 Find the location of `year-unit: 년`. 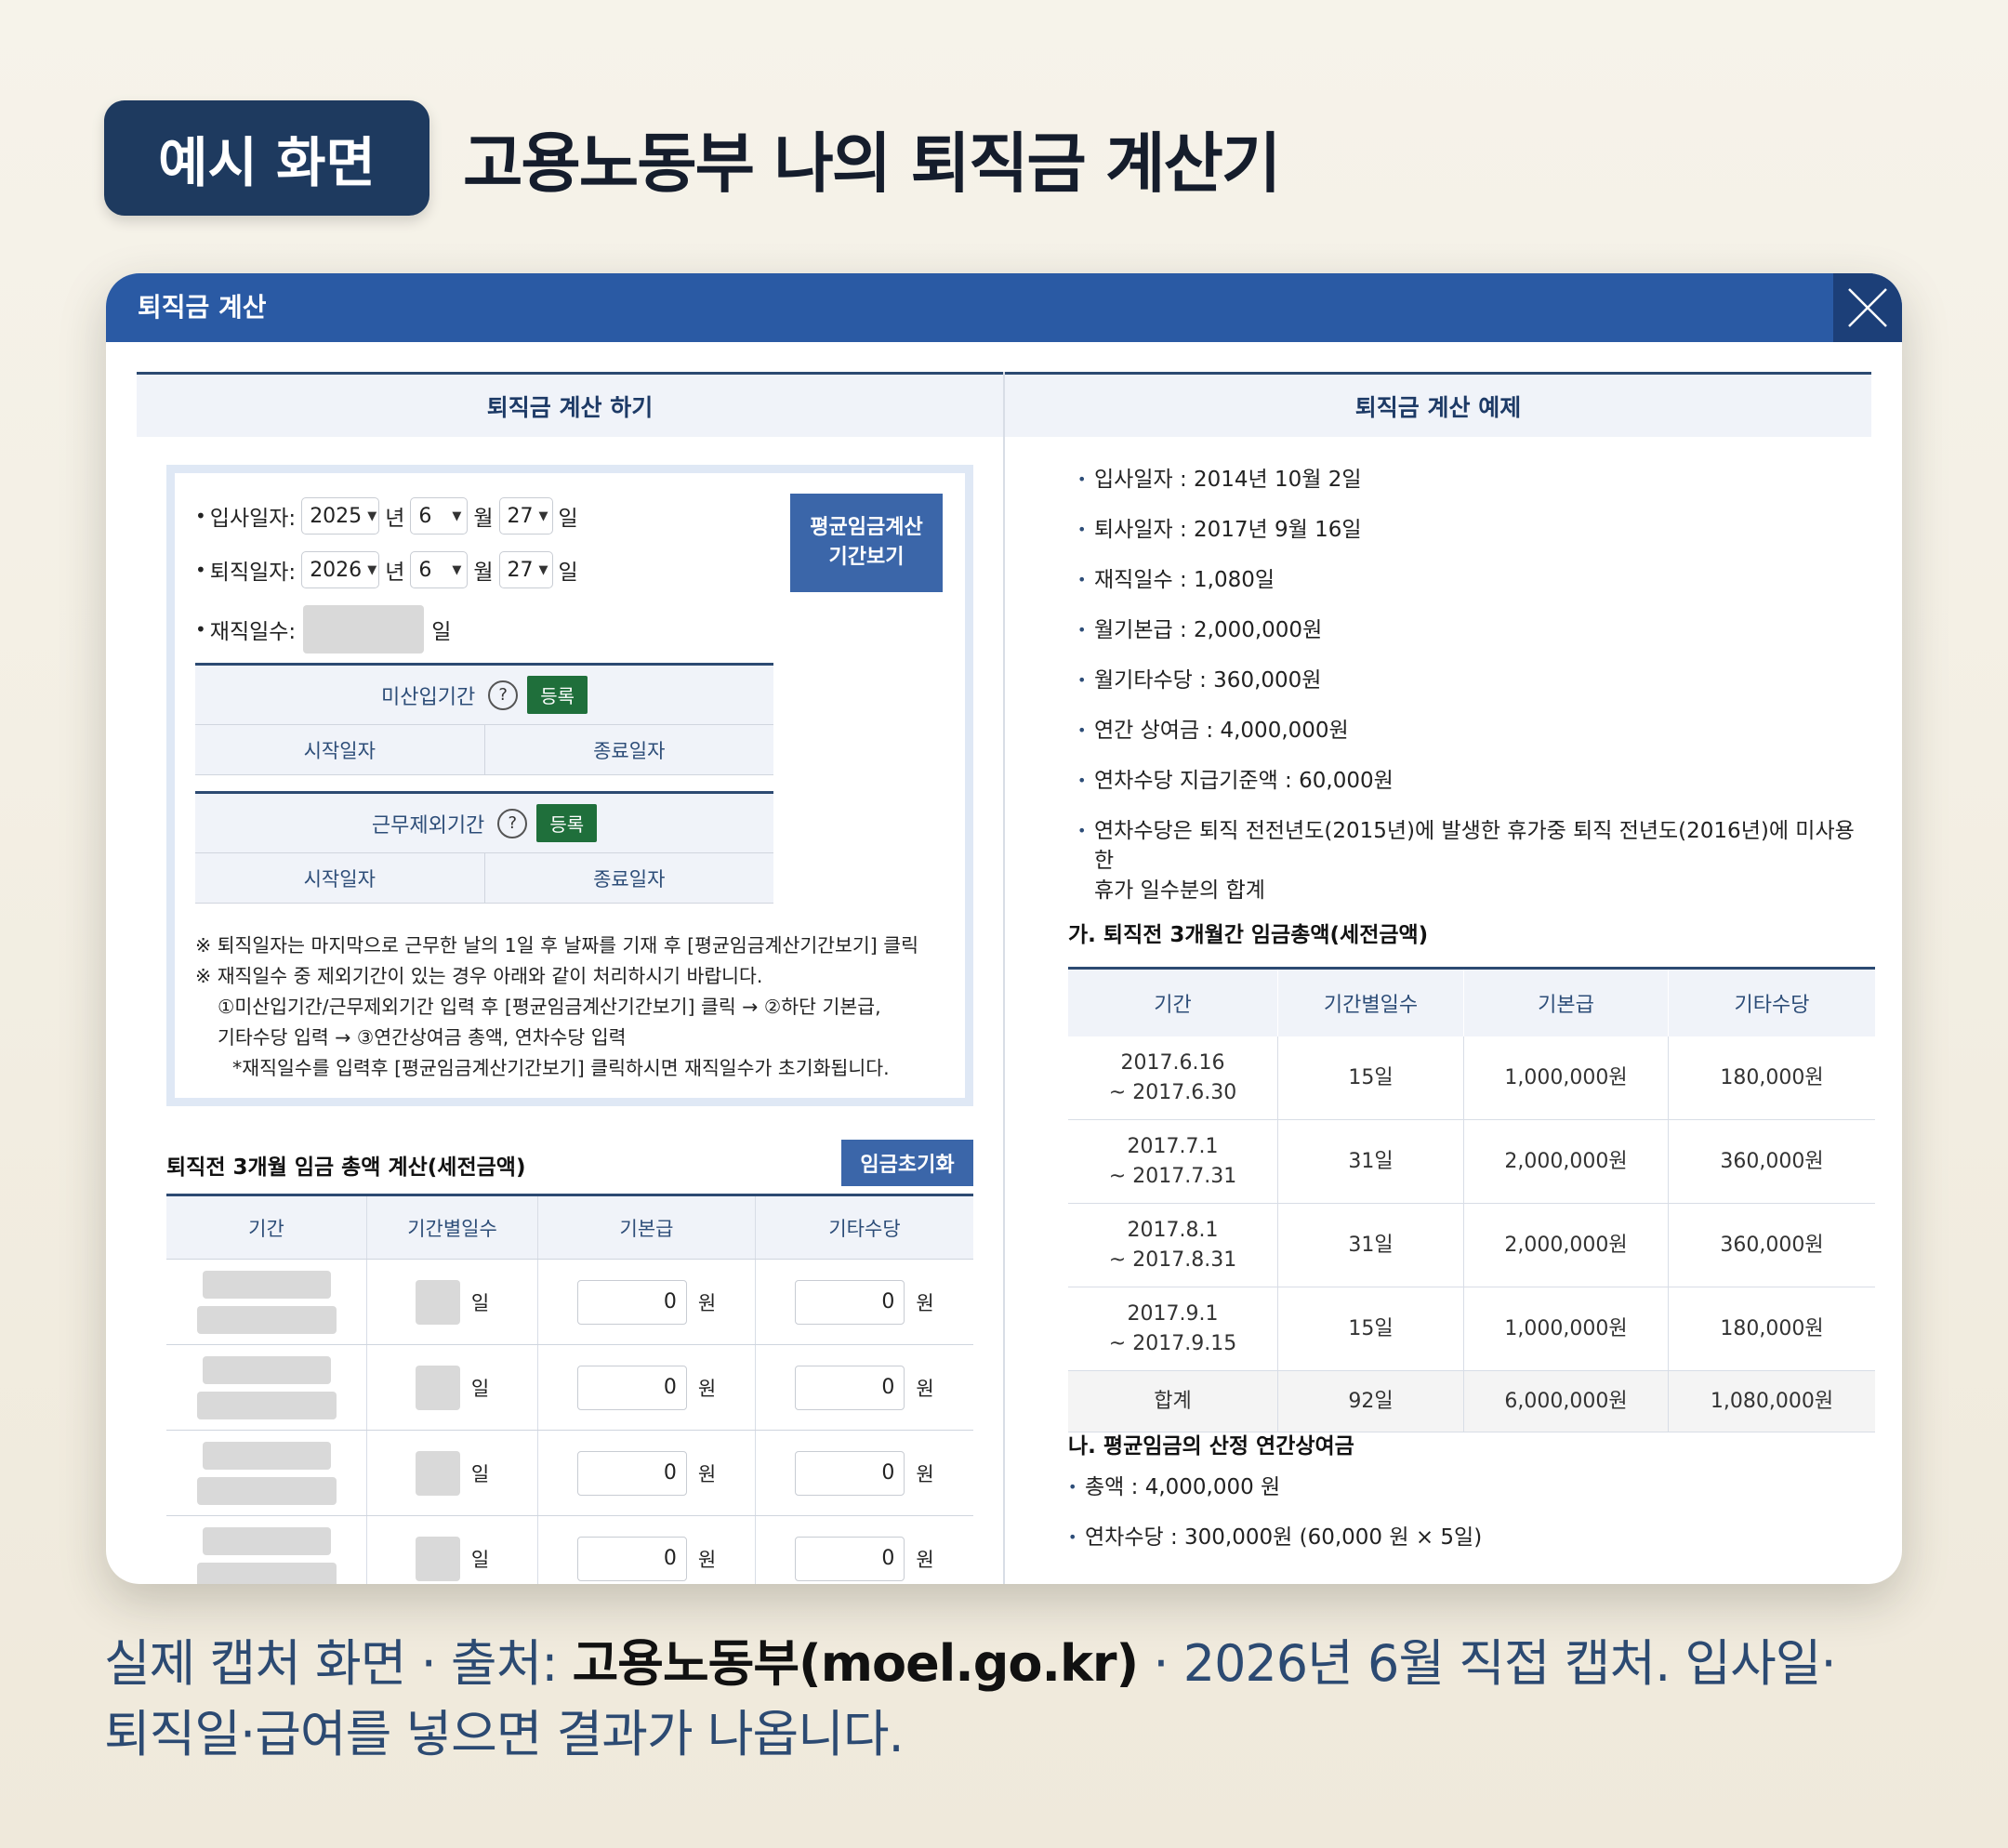

year-unit: 년 is located at coordinates (395, 573).